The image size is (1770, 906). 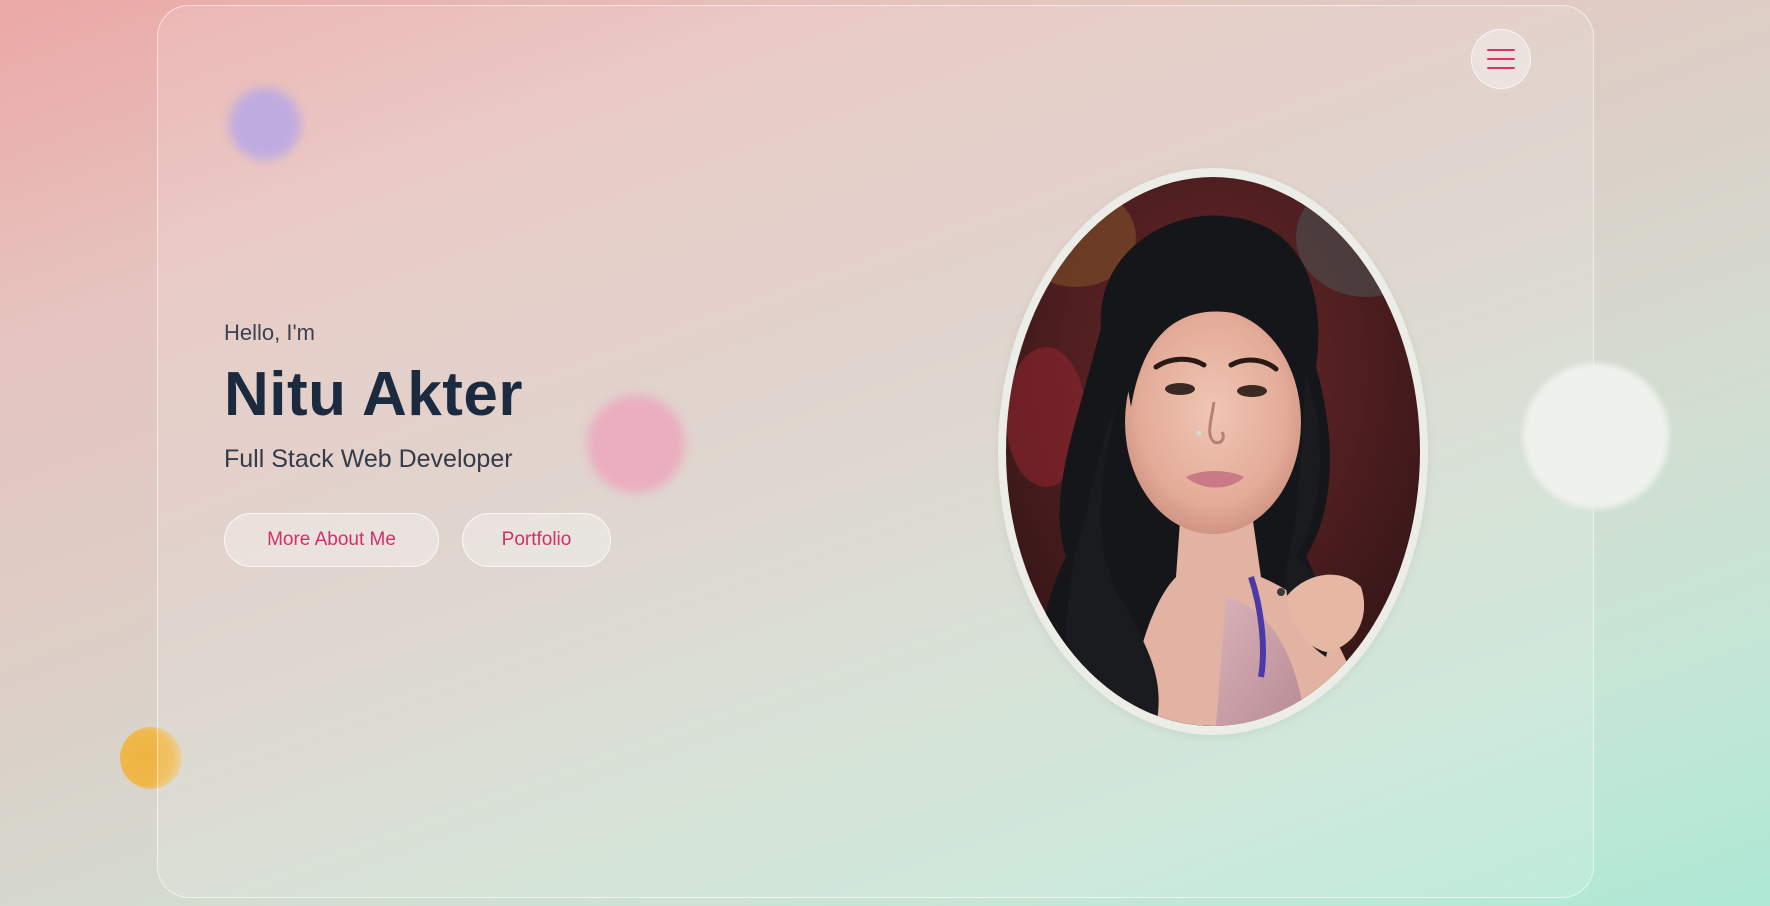 I want to click on hero-actions: More About Me Portfolio, so click(x=417, y=540).